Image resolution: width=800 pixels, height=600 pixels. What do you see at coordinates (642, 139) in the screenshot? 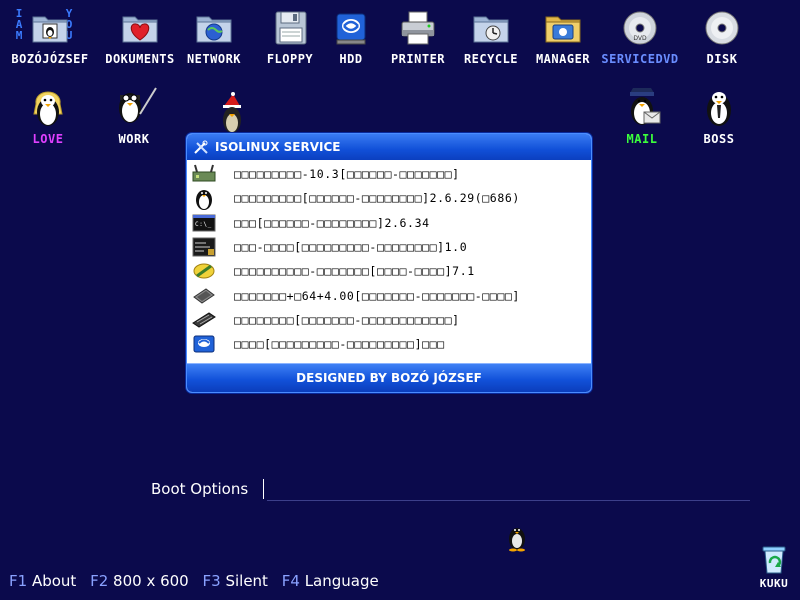
I see `desktop-icon-label: MAIL` at bounding box center [642, 139].